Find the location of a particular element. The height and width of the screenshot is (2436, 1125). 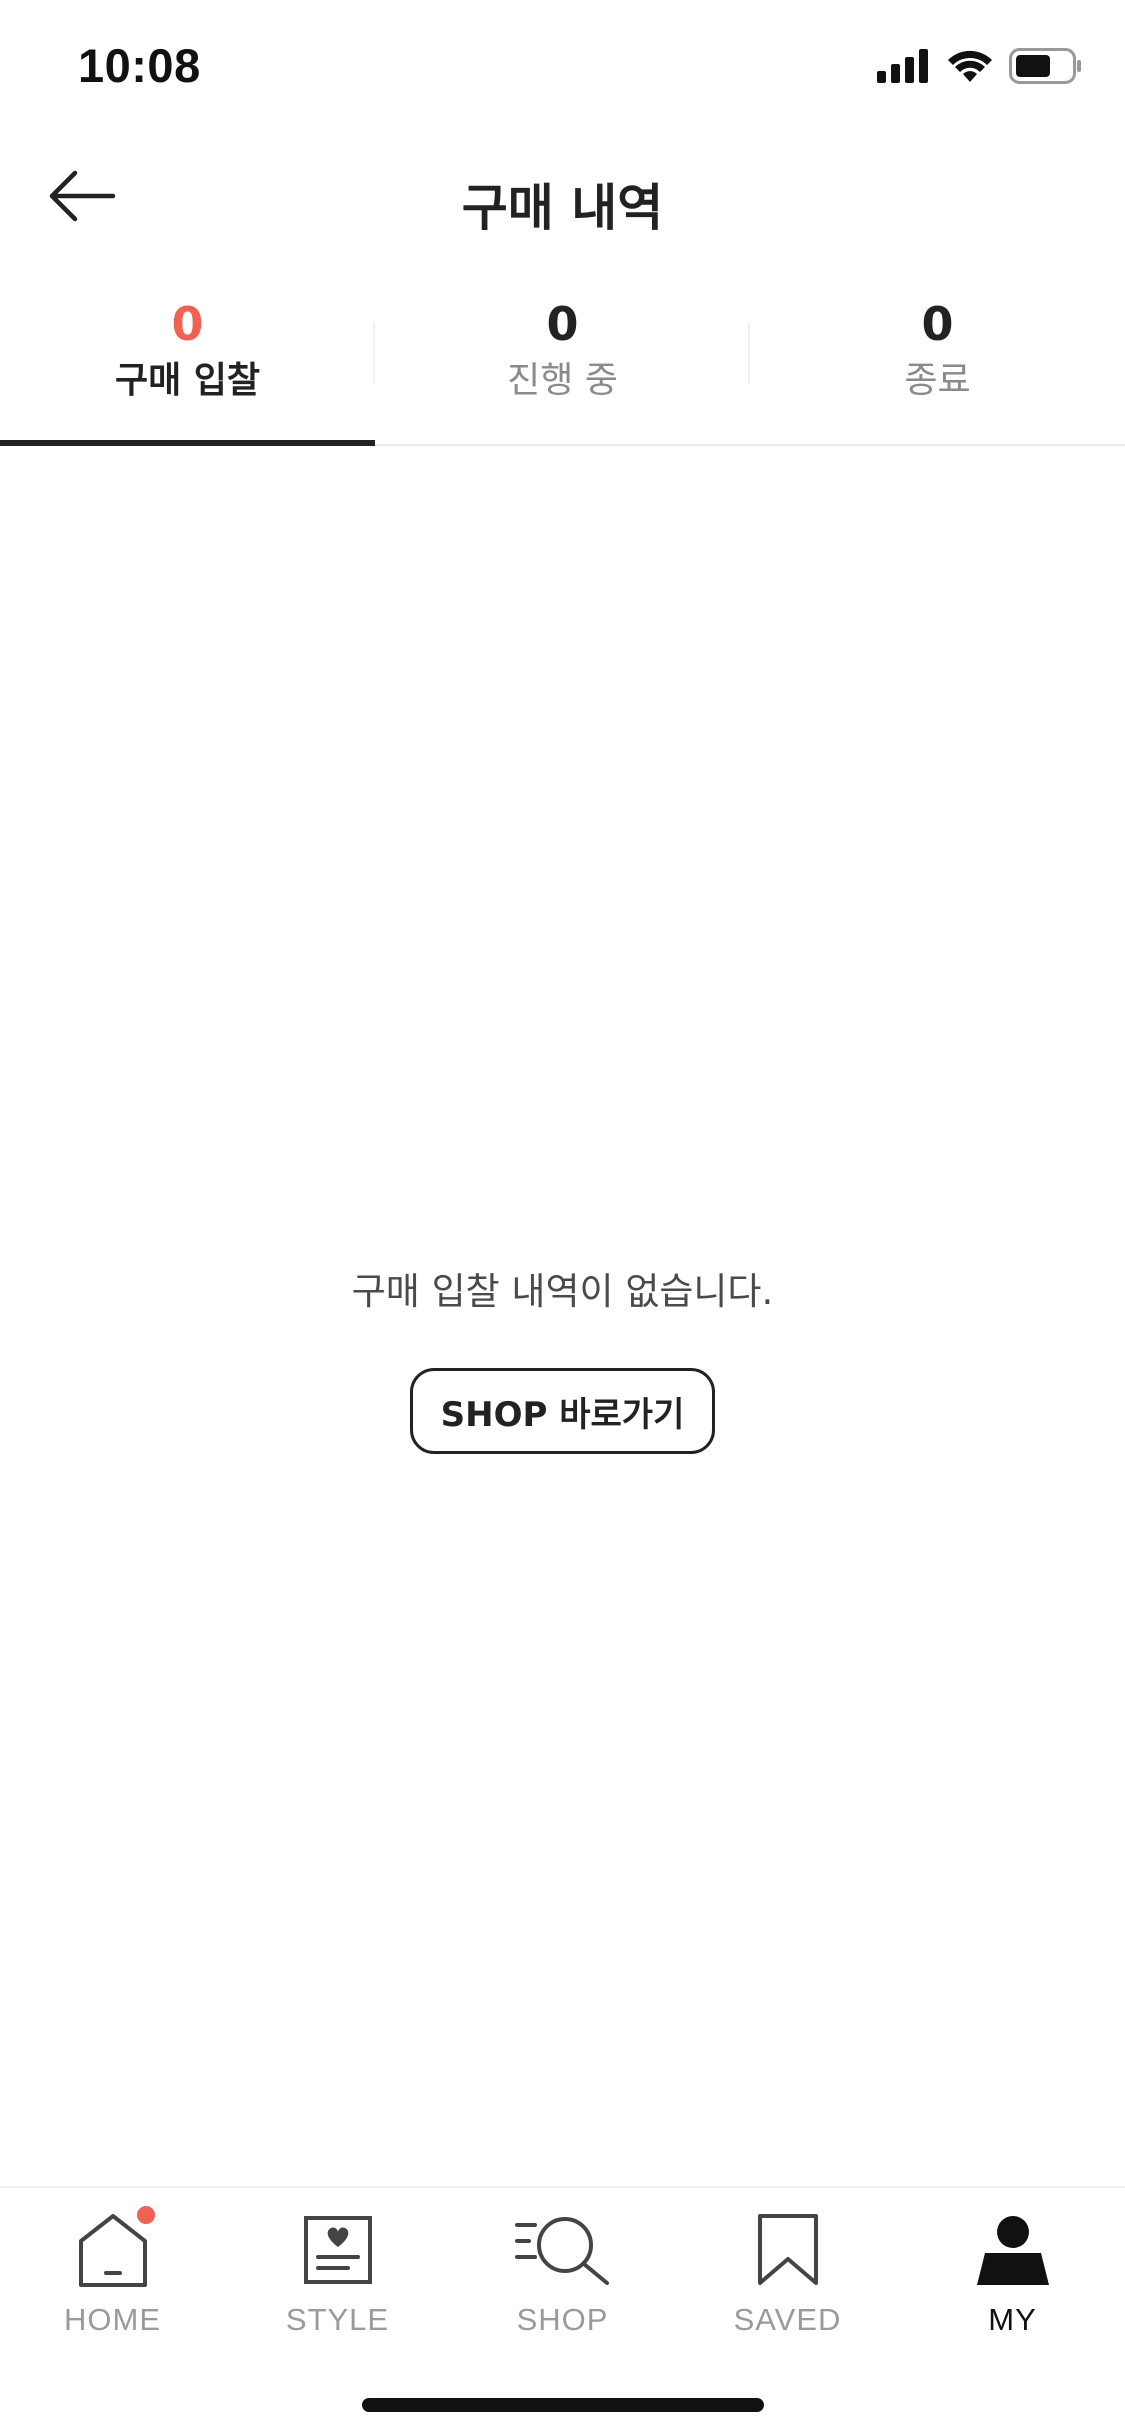

tab-completed: 0 종료 is located at coordinates (937, 363).